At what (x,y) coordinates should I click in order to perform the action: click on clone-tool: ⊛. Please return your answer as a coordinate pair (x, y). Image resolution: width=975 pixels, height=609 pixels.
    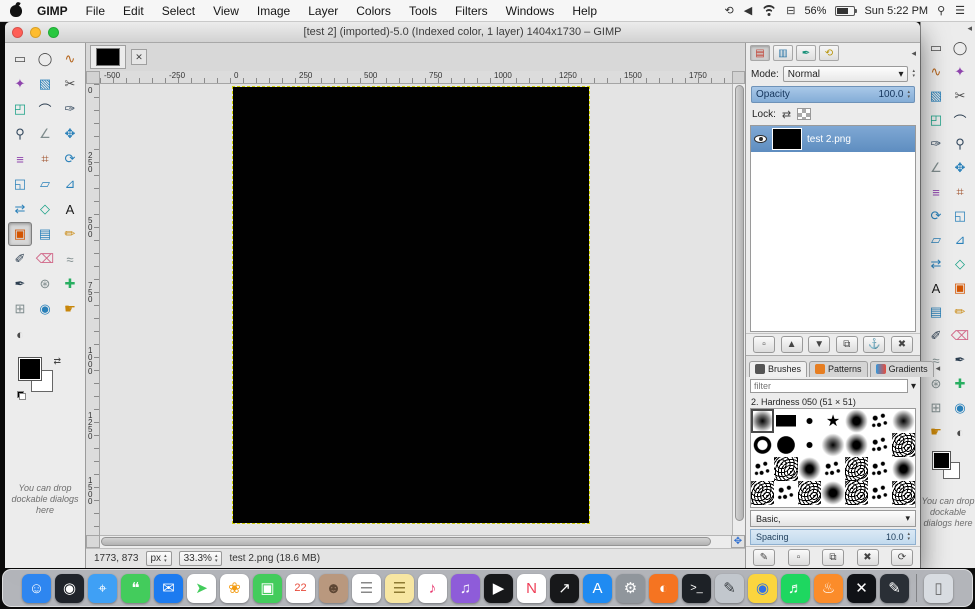
    Looking at the image, I should click on (45, 284).